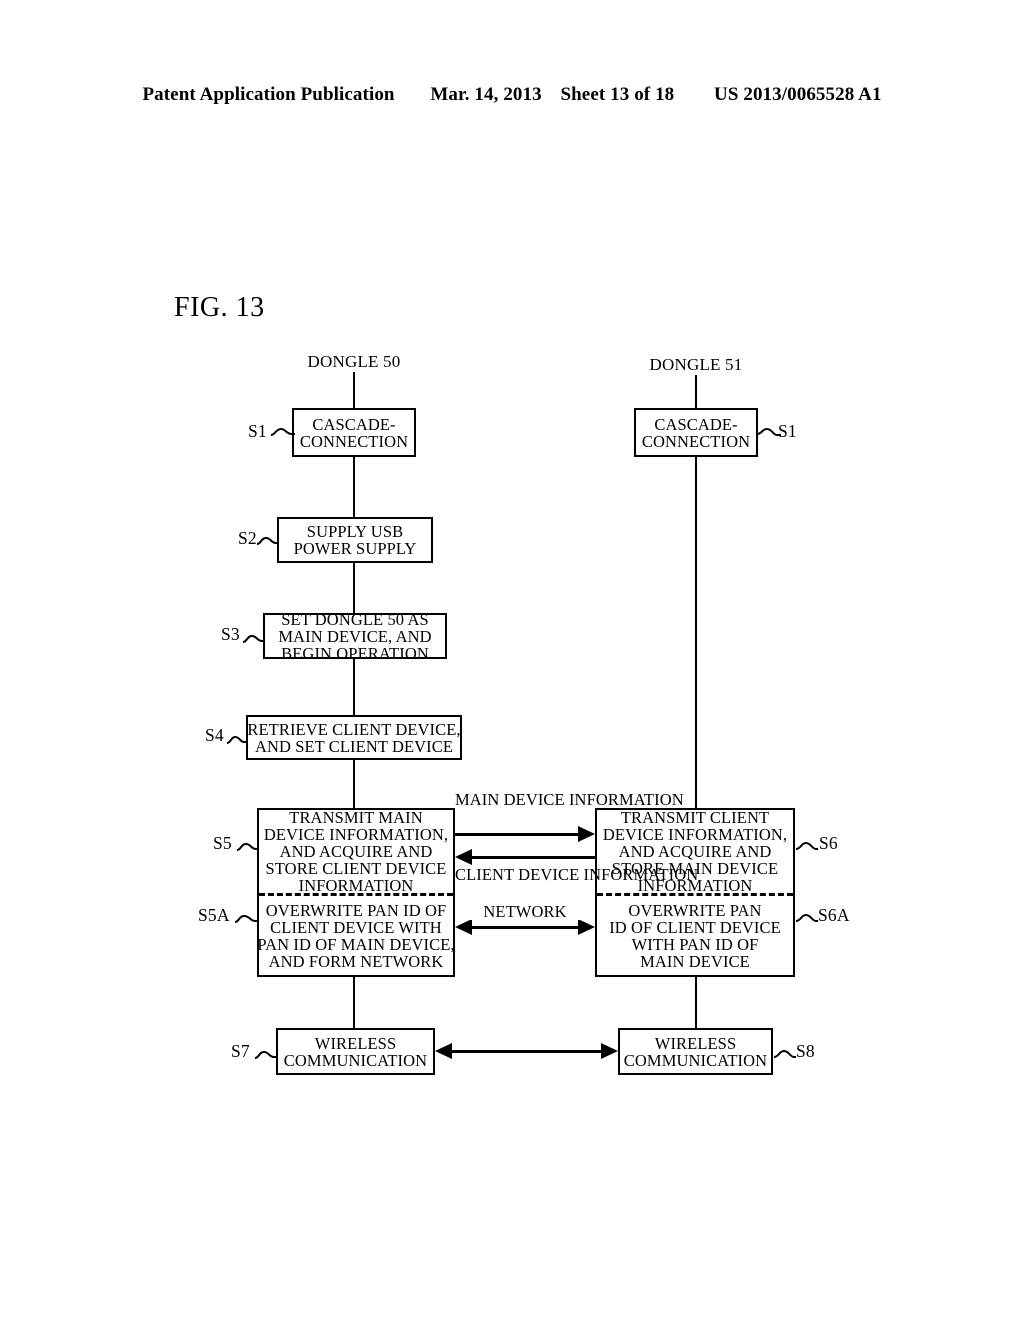 This screenshot has width=1024, height=1320. Describe the element at coordinates (282, 431) in the screenshot. I see `leader-squiggle-s1-left` at that location.